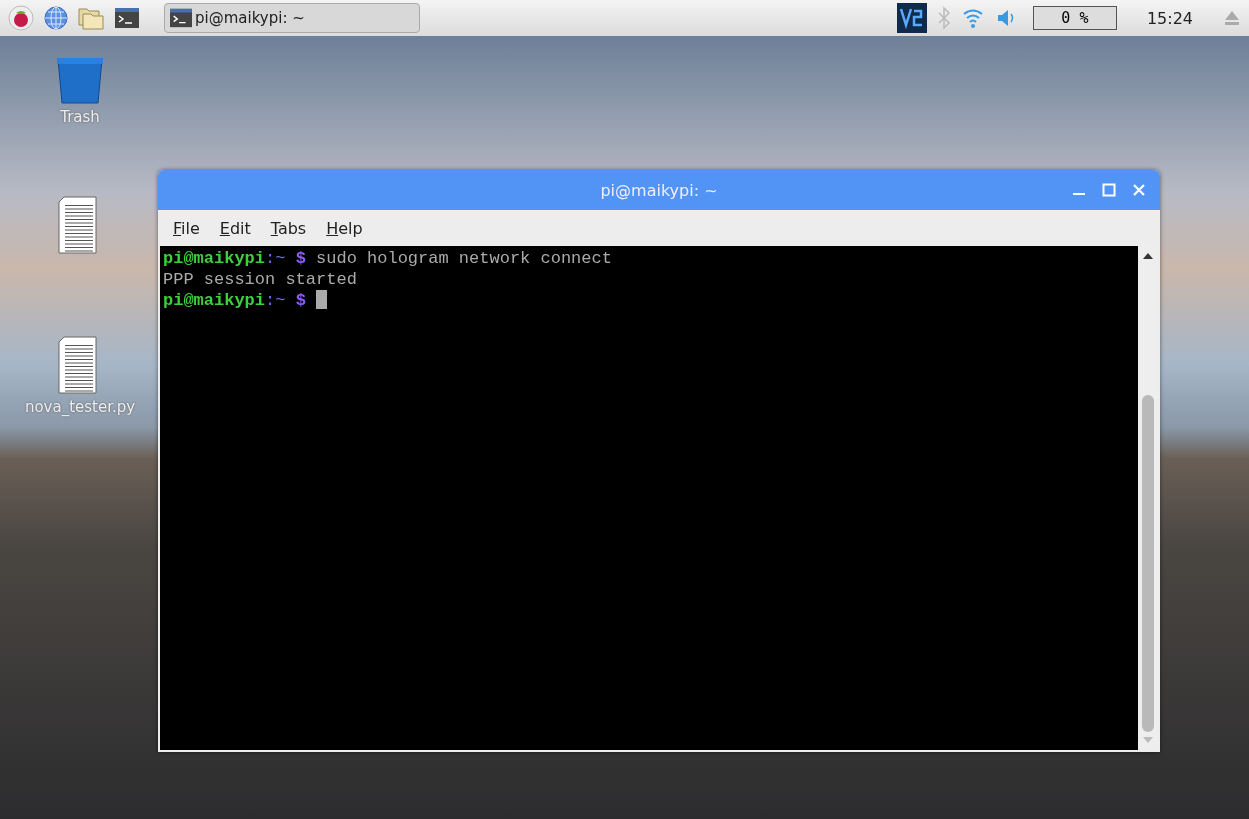 Image resolution: width=1249 pixels, height=819 pixels. I want to click on scroll-down-icon, so click(1148, 740).